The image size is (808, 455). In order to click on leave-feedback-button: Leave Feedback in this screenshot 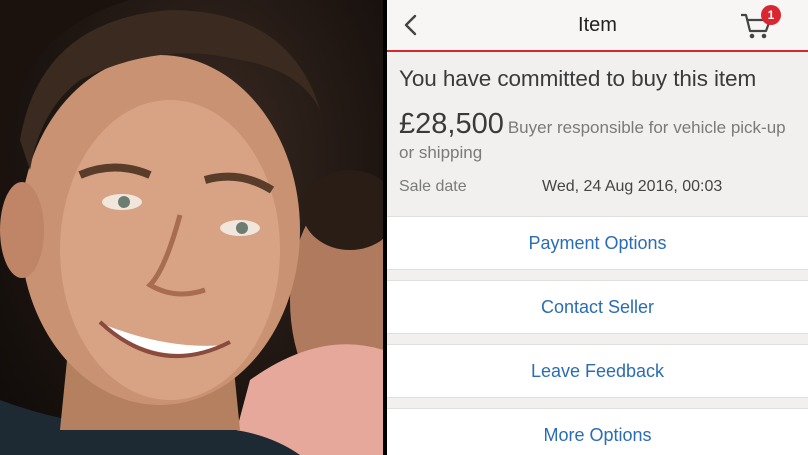, I will do `click(597, 371)`.